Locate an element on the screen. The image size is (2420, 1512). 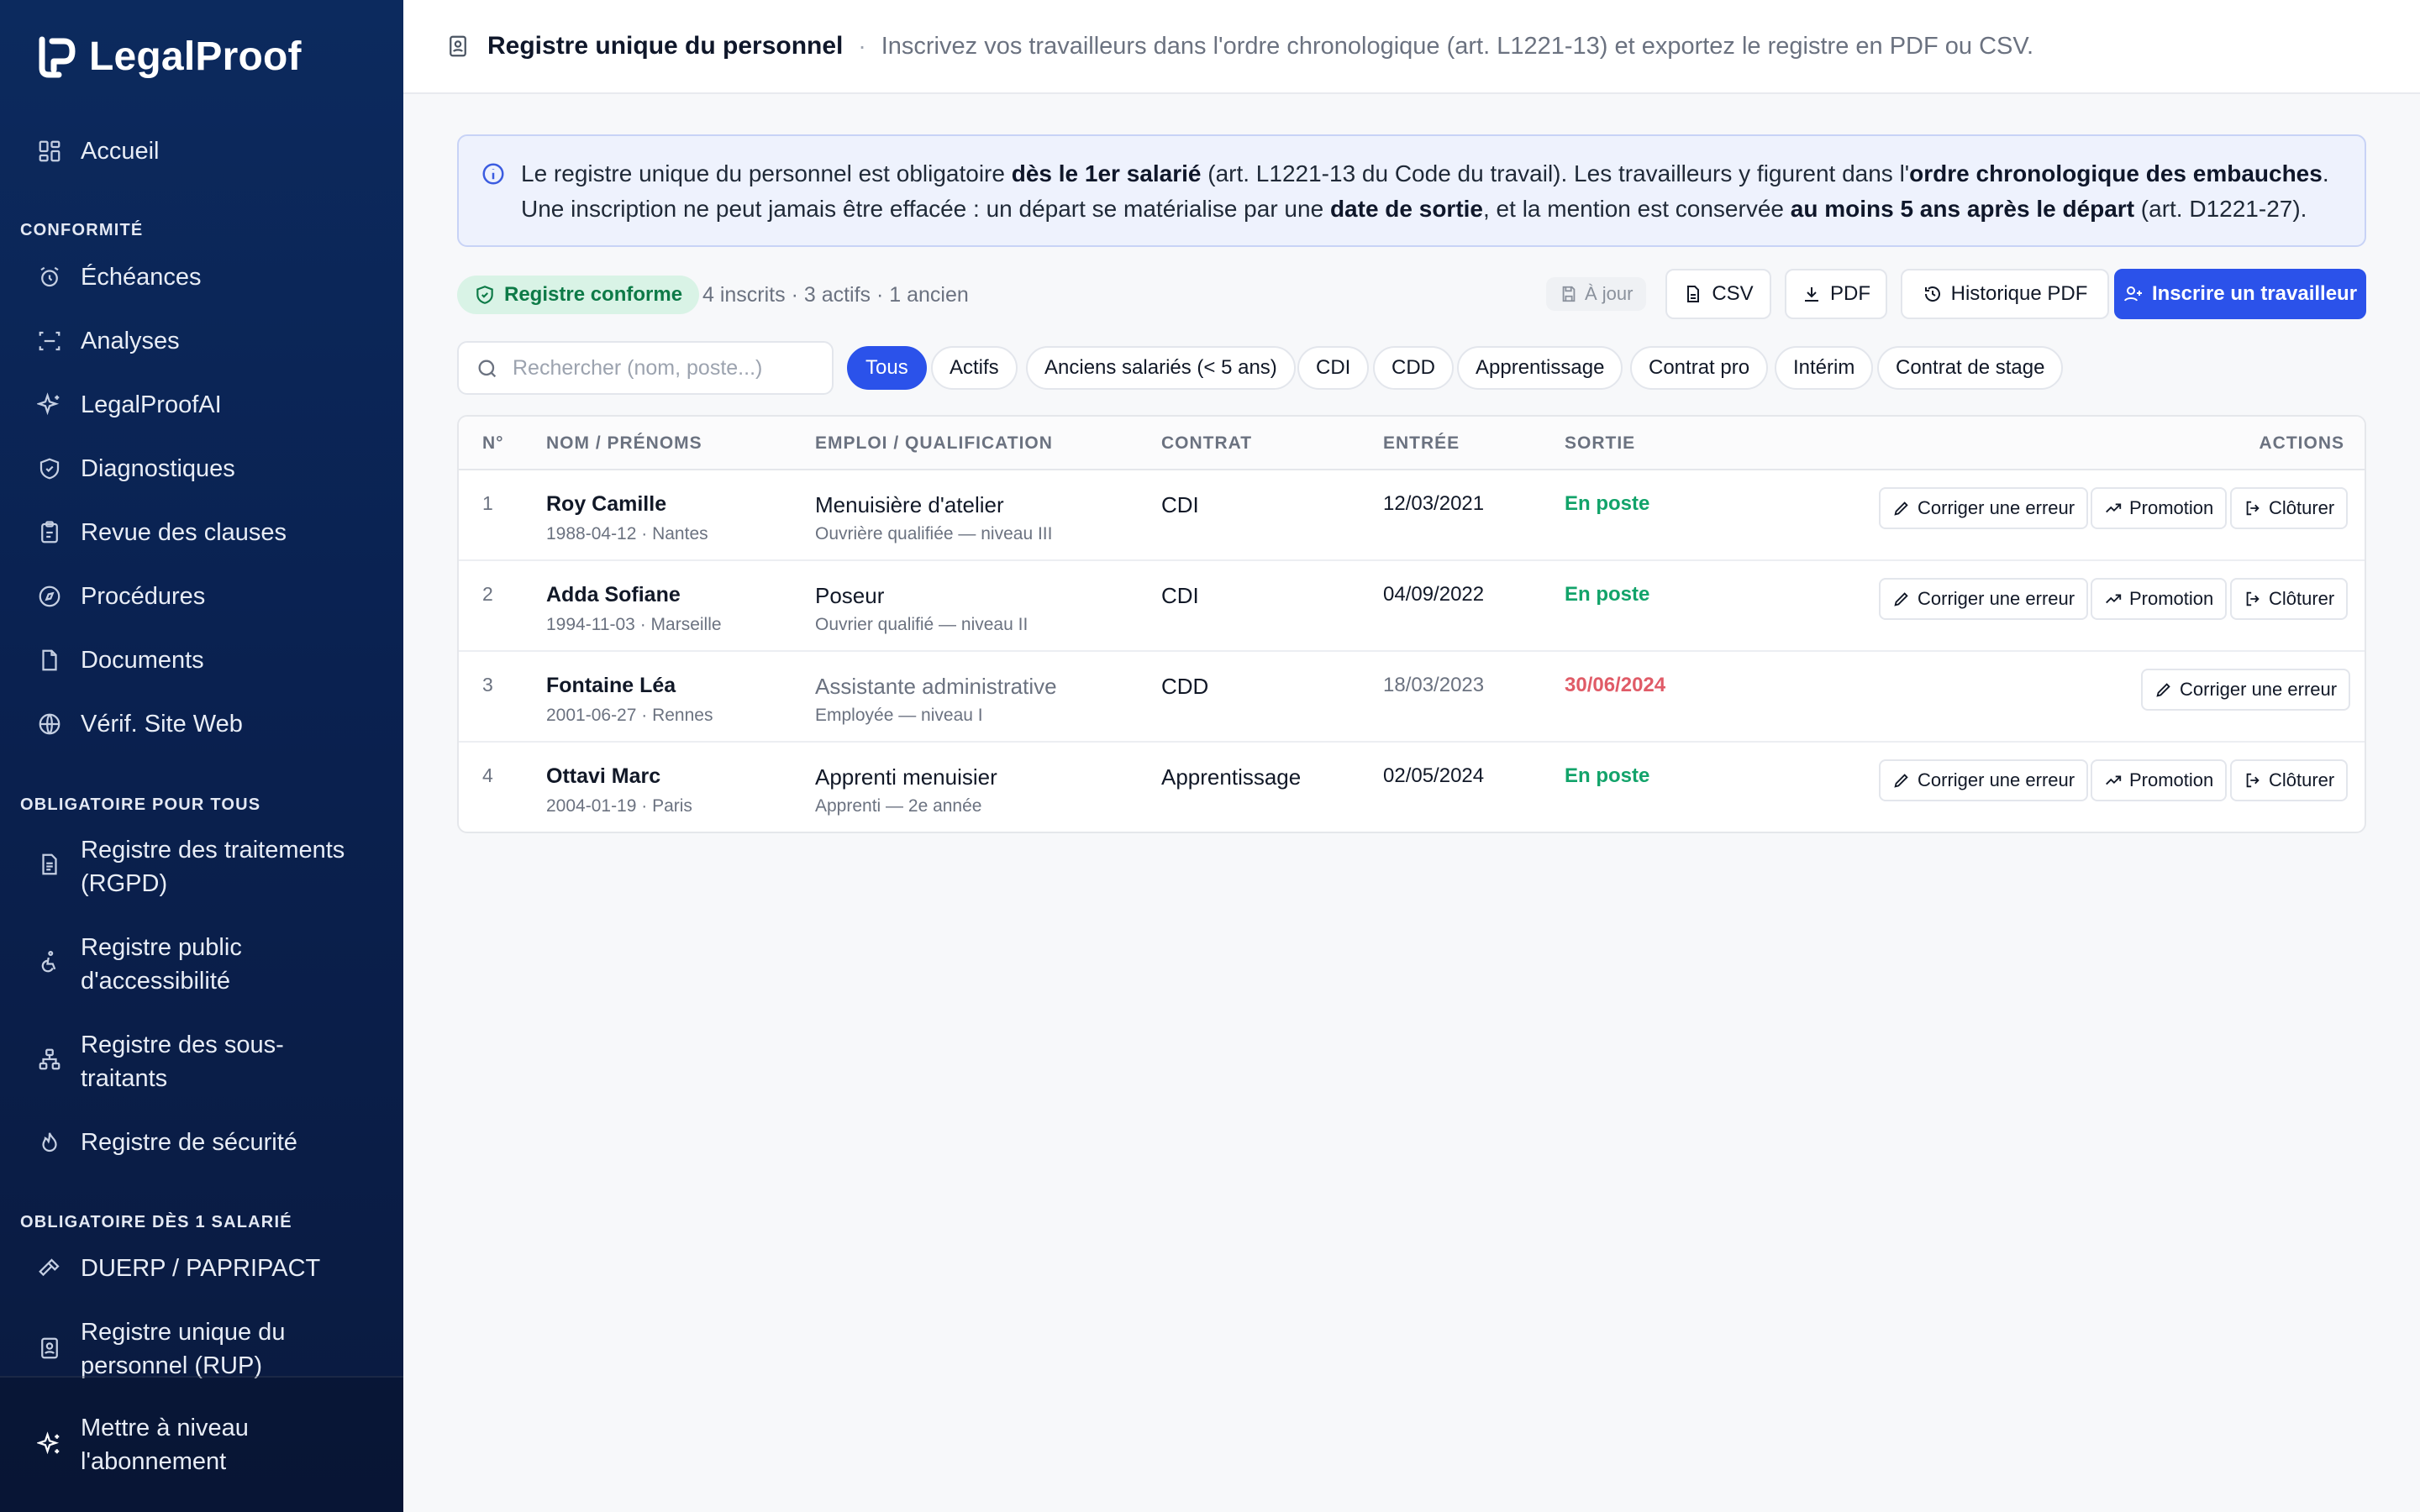
sidebar-item-label: Documents is located at coordinates (142, 660).